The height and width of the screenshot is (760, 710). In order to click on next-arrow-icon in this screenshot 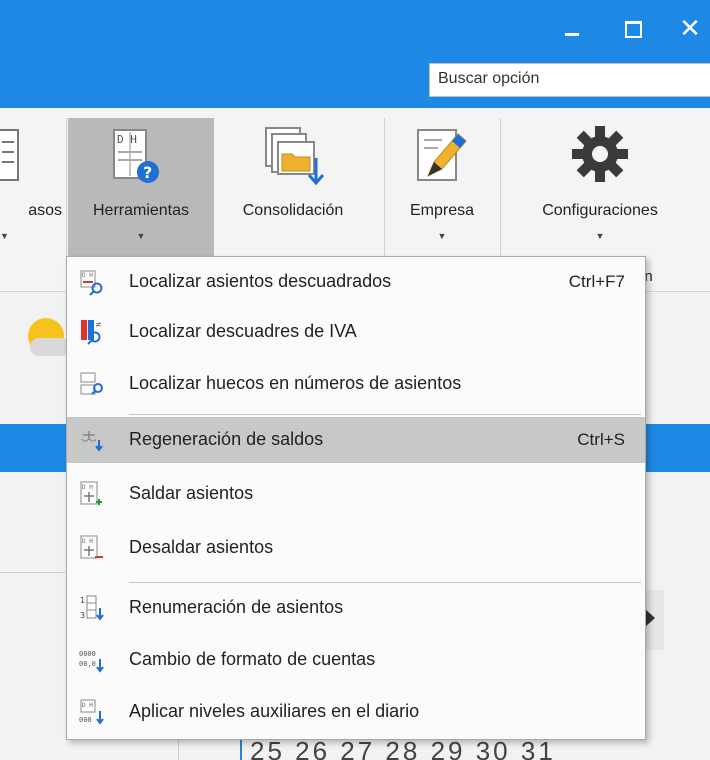, I will do `click(650, 618)`.